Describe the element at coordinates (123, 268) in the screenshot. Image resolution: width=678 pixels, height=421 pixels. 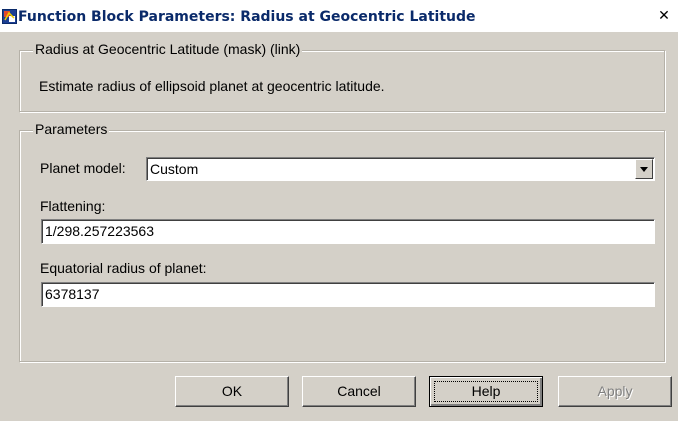
I see `equatorial-radius-label: Equatorial radius of planet:` at that location.